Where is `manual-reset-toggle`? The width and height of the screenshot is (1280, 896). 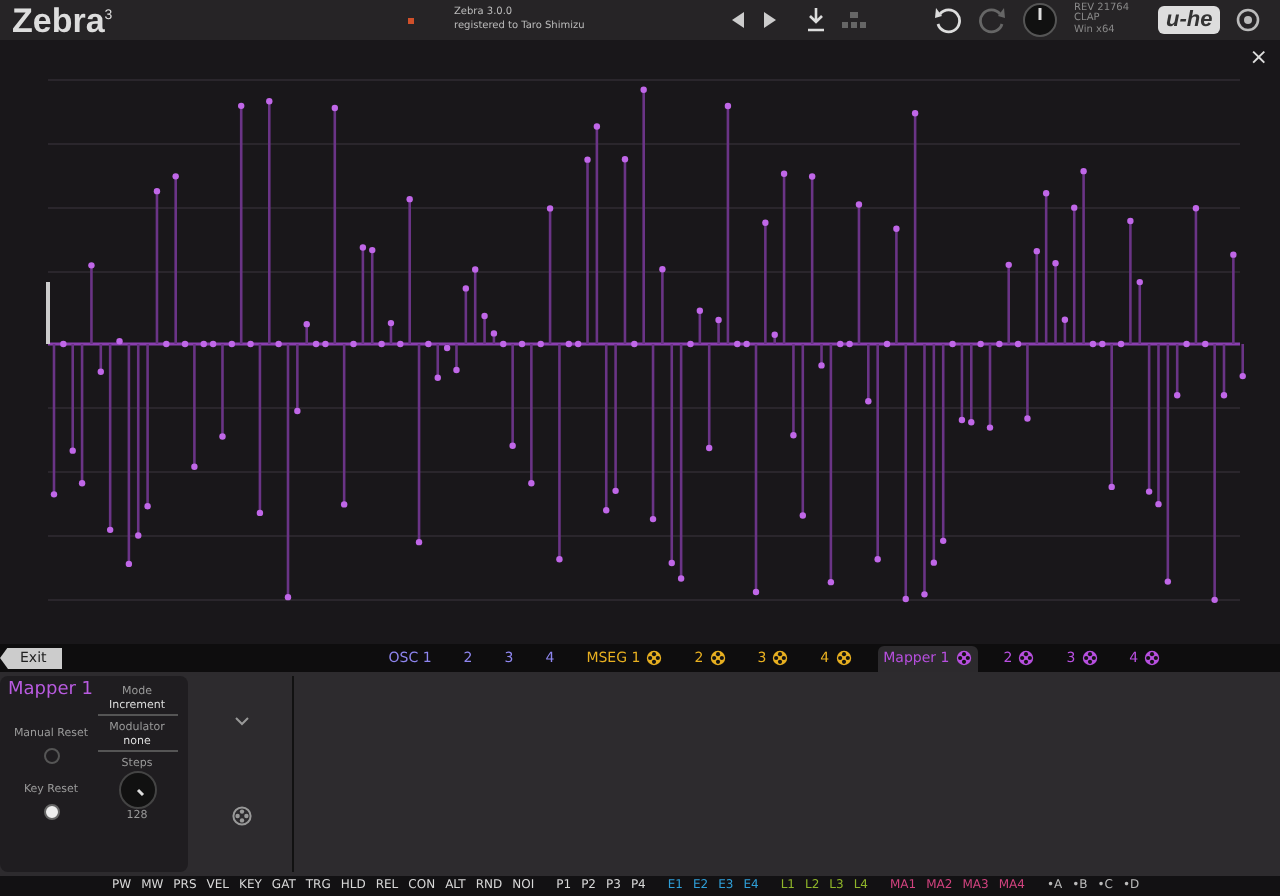 manual-reset-toggle is located at coordinates (51, 756).